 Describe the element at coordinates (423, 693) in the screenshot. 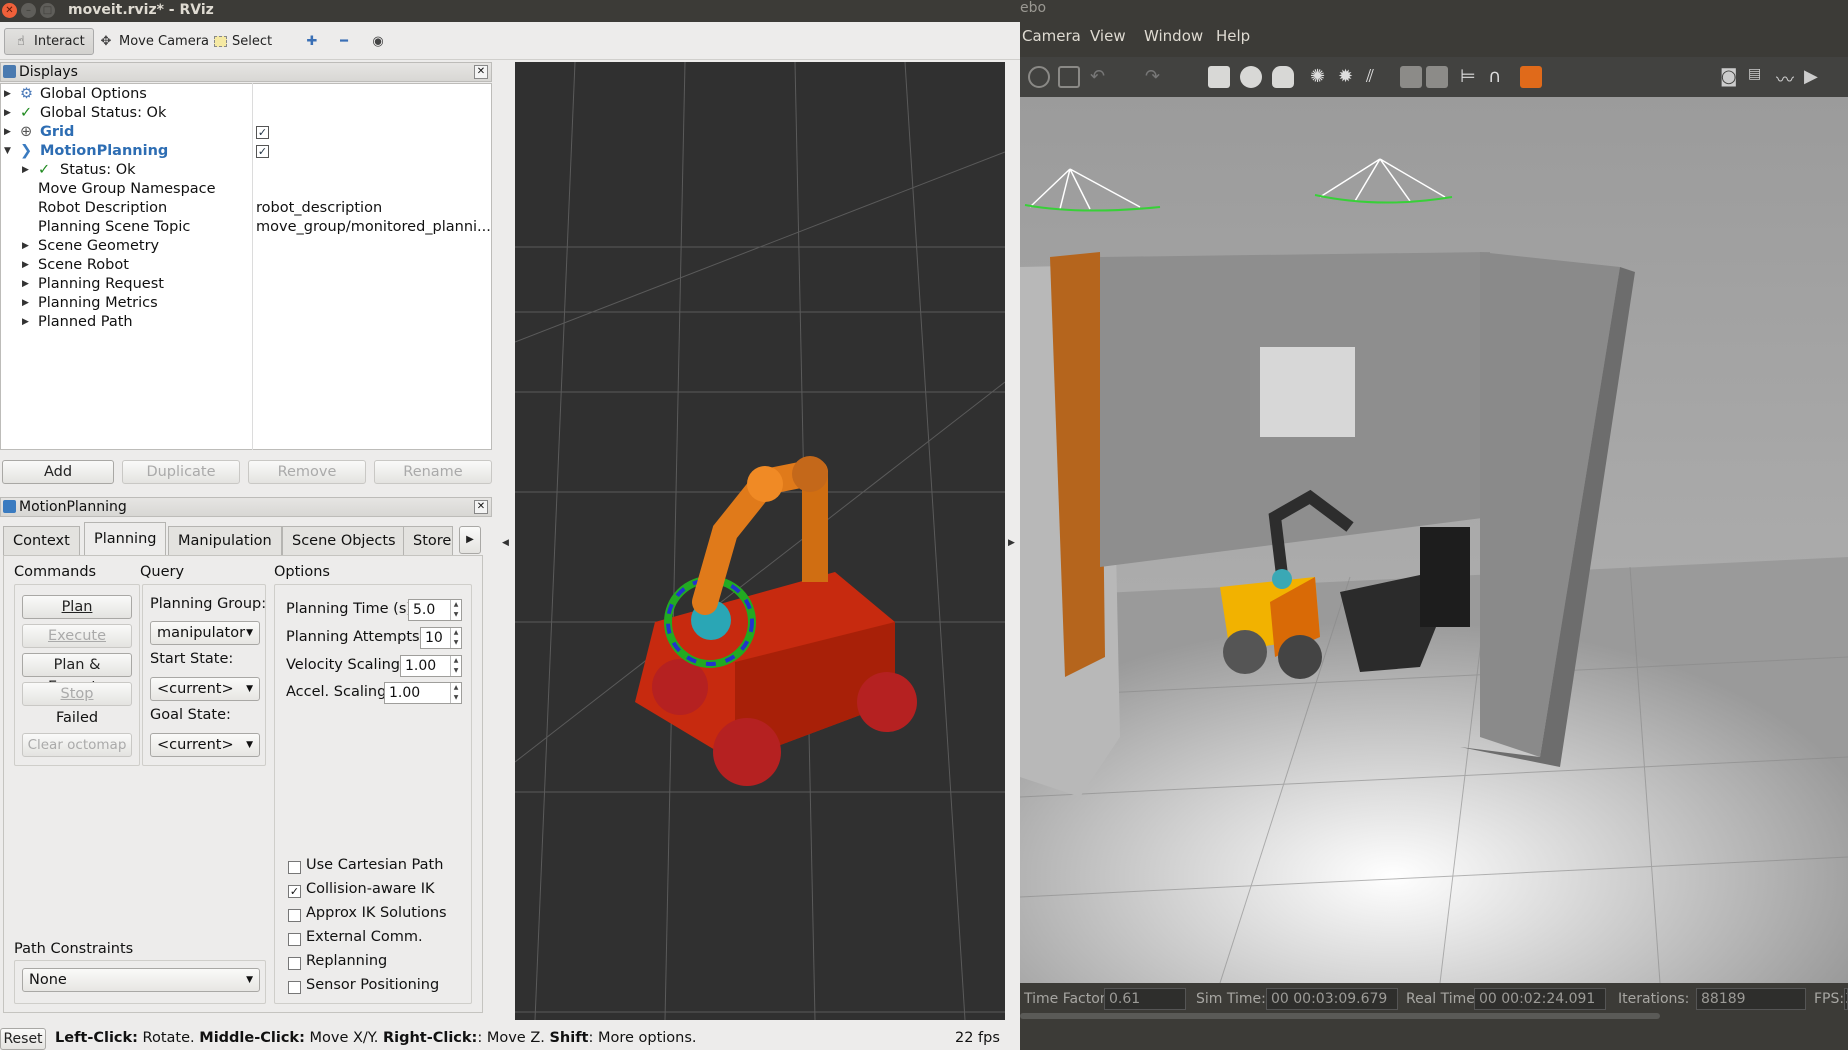

I see `accel-scaling-input: 1.00 ▲ ▼` at that location.